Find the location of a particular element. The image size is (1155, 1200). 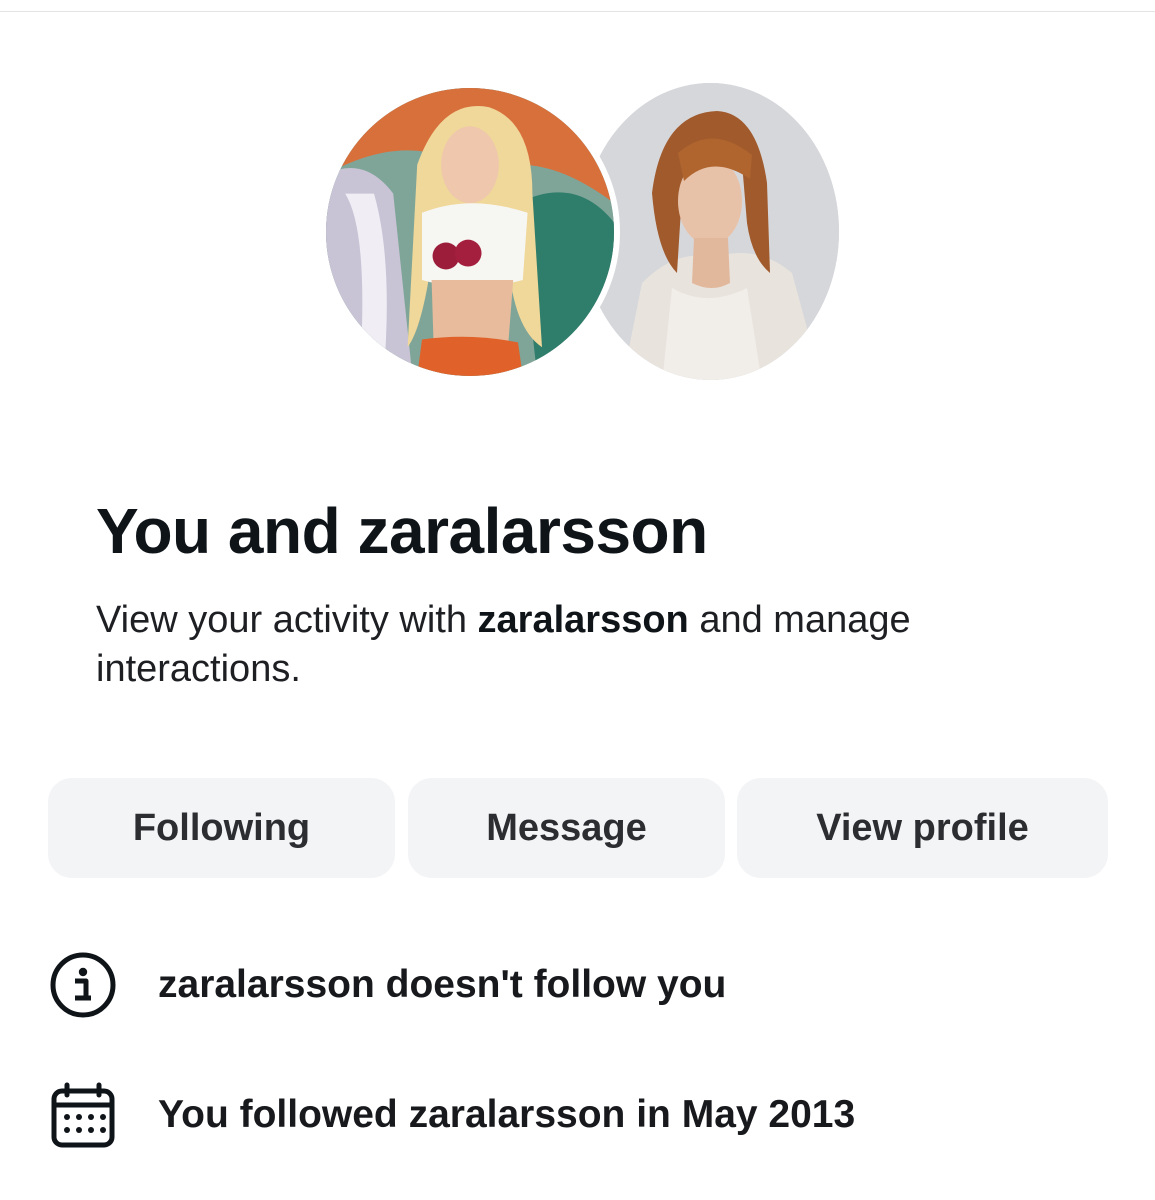

following-button: Following is located at coordinates (221, 828).